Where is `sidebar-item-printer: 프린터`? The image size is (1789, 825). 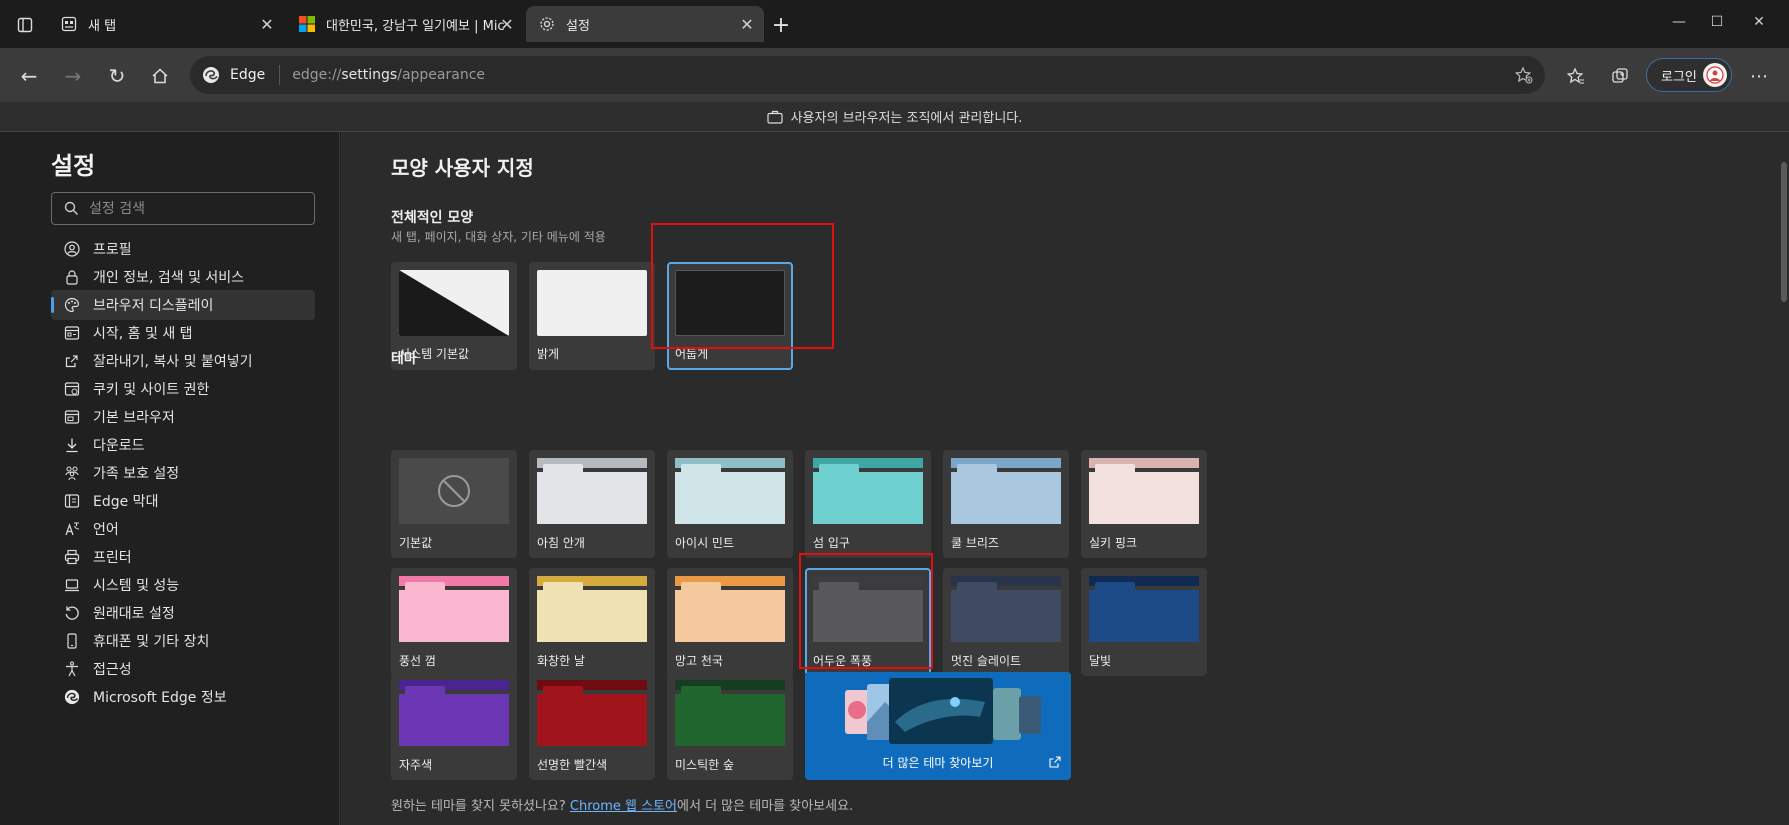
sidebar-item-printer: 프린터 is located at coordinates (183, 557).